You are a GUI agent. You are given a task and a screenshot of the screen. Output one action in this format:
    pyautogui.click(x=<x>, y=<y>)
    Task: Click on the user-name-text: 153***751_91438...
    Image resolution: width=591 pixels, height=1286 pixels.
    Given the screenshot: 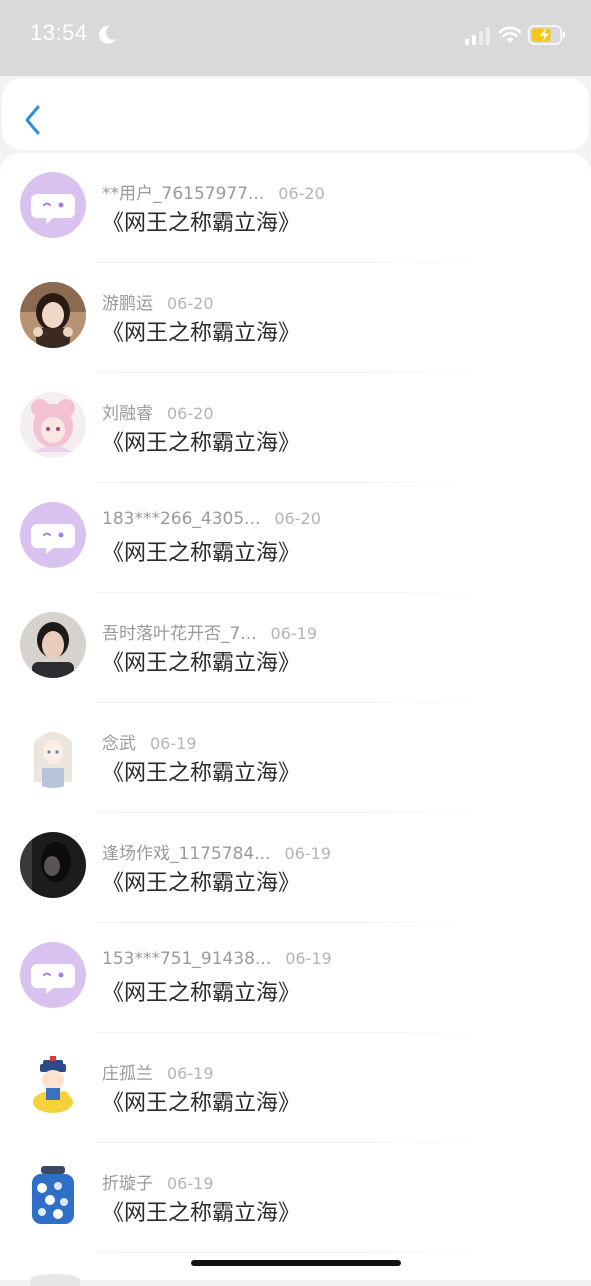 What is the action you would take?
    pyautogui.click(x=187, y=959)
    